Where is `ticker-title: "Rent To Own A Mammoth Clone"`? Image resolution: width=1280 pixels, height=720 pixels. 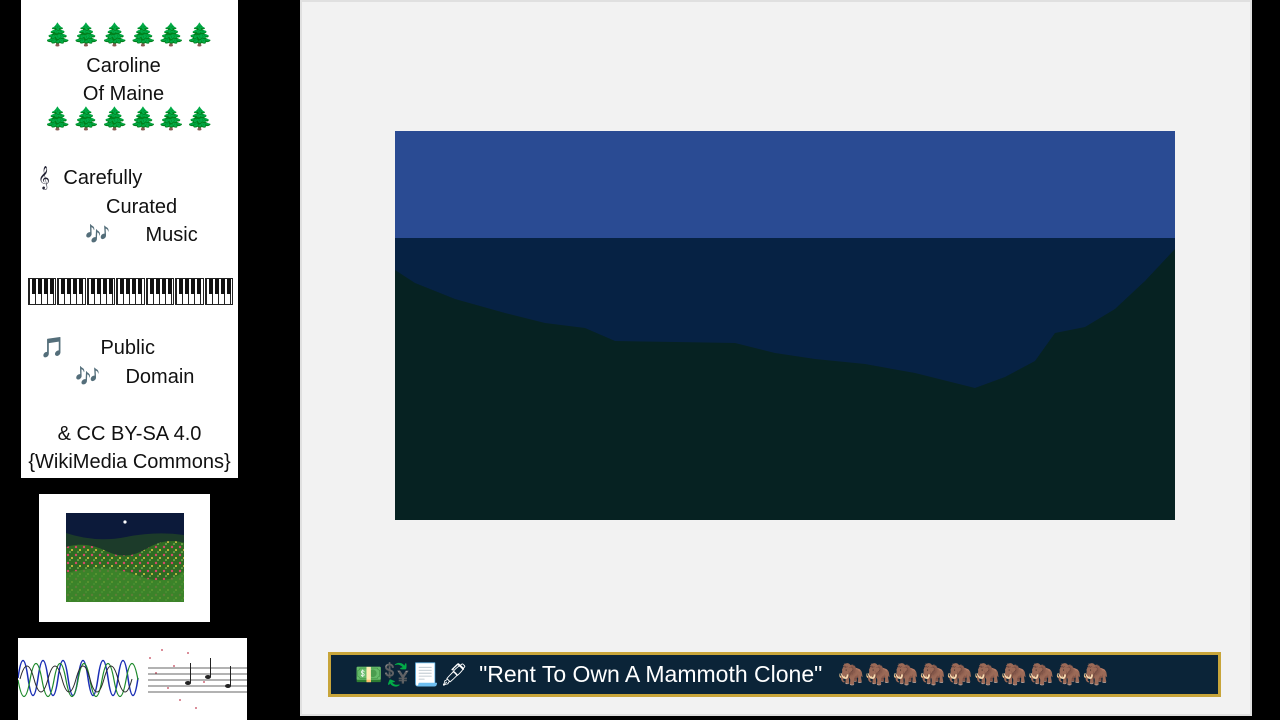
ticker-title: "Rent To Own A Mammoth Clone" is located at coordinates (651, 674).